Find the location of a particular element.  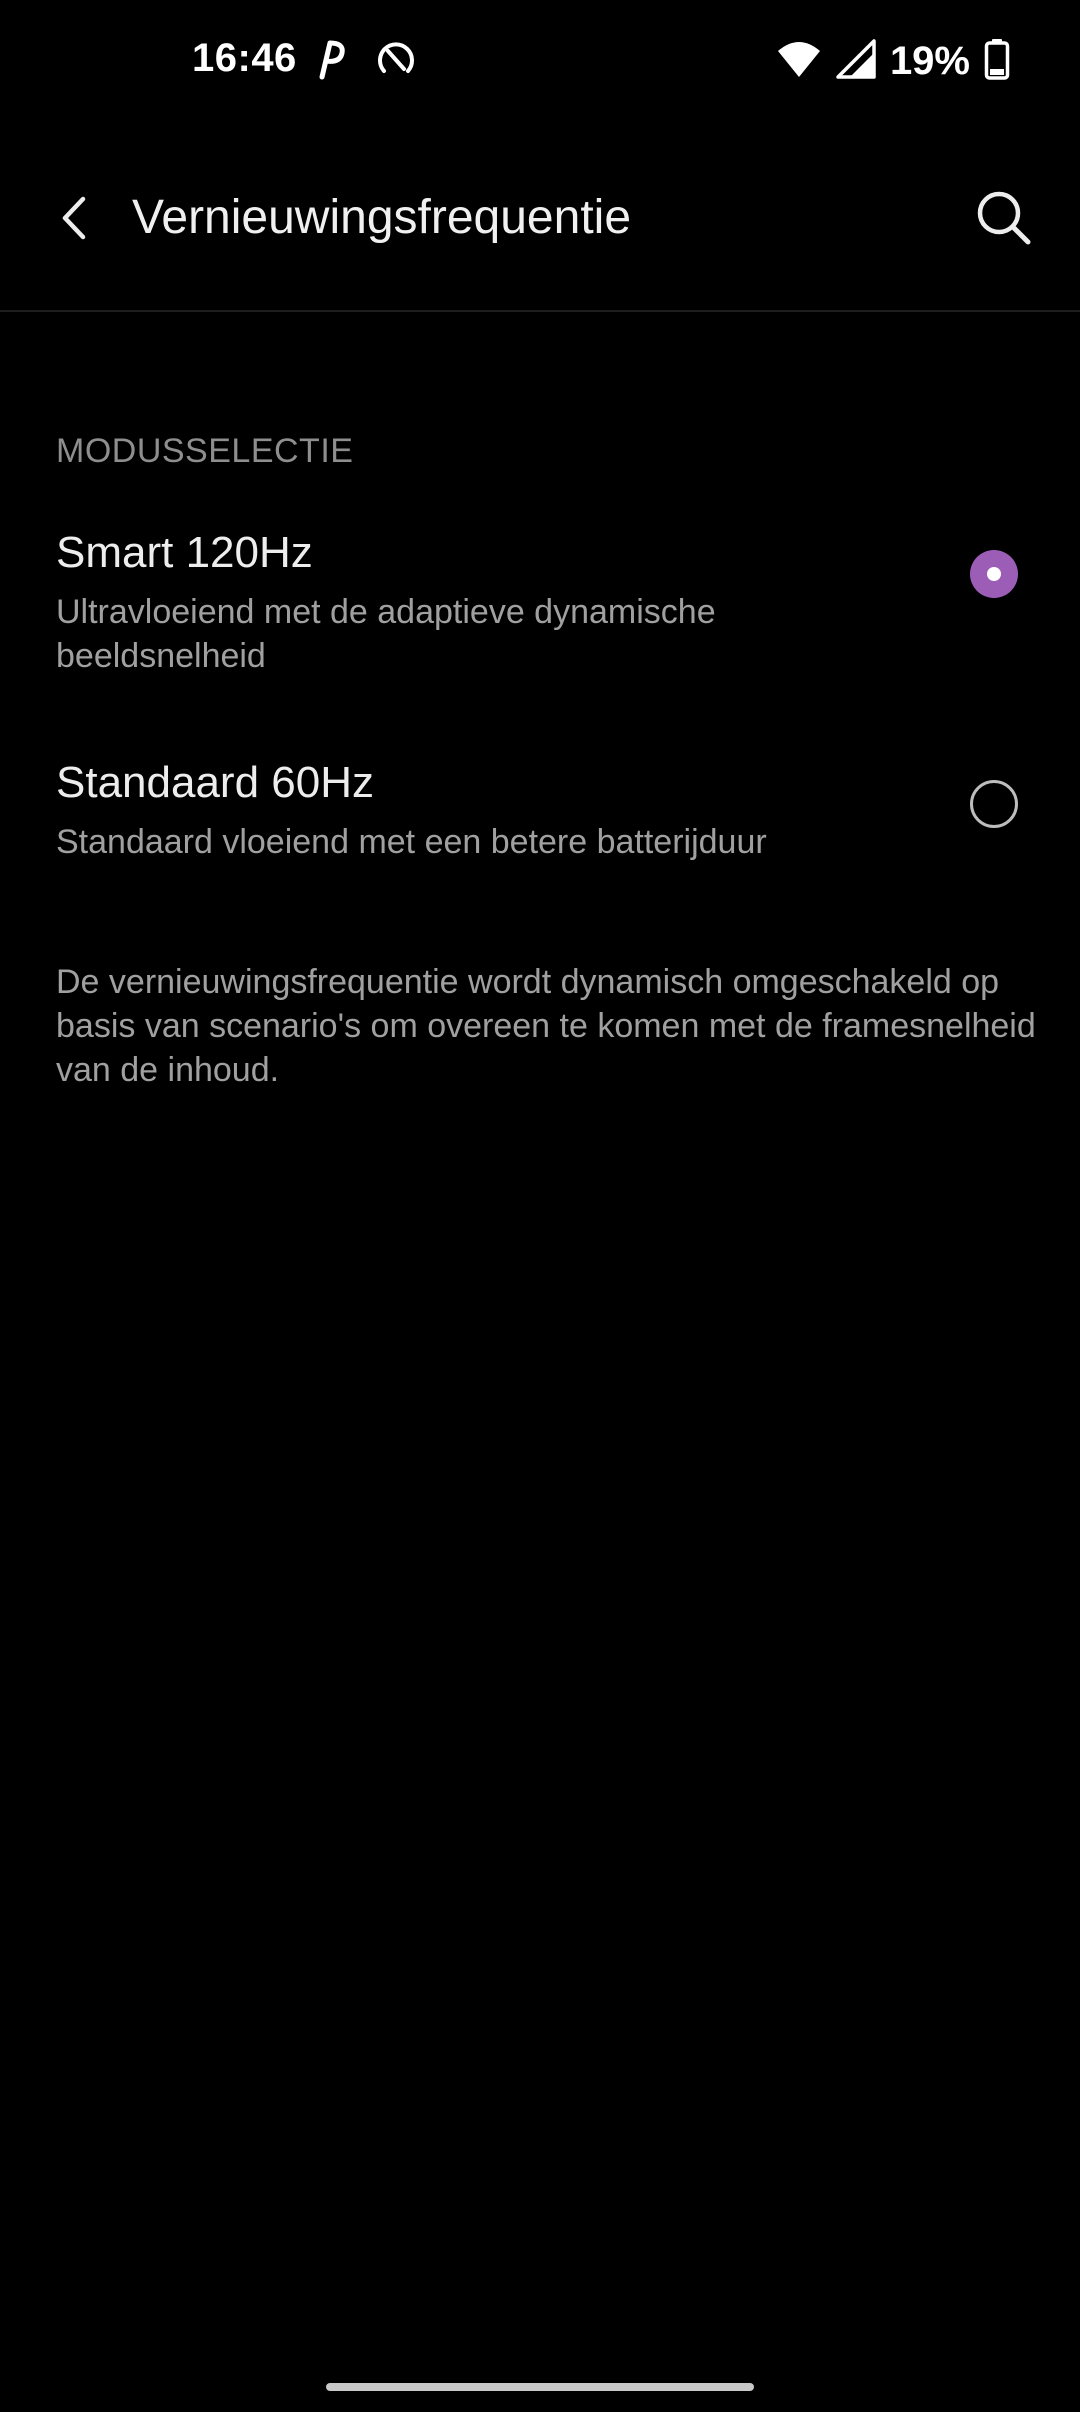

search-button is located at coordinates (1004, 220).